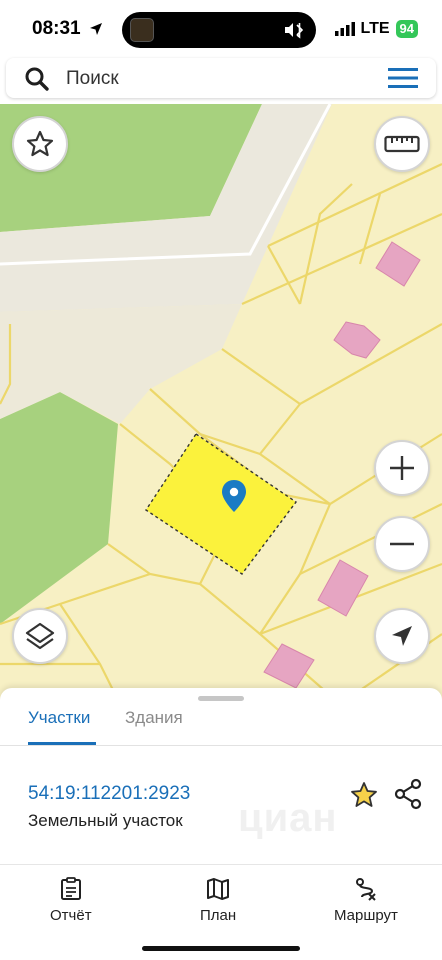  I want to click on favorite-star-icon, so click(364, 795).